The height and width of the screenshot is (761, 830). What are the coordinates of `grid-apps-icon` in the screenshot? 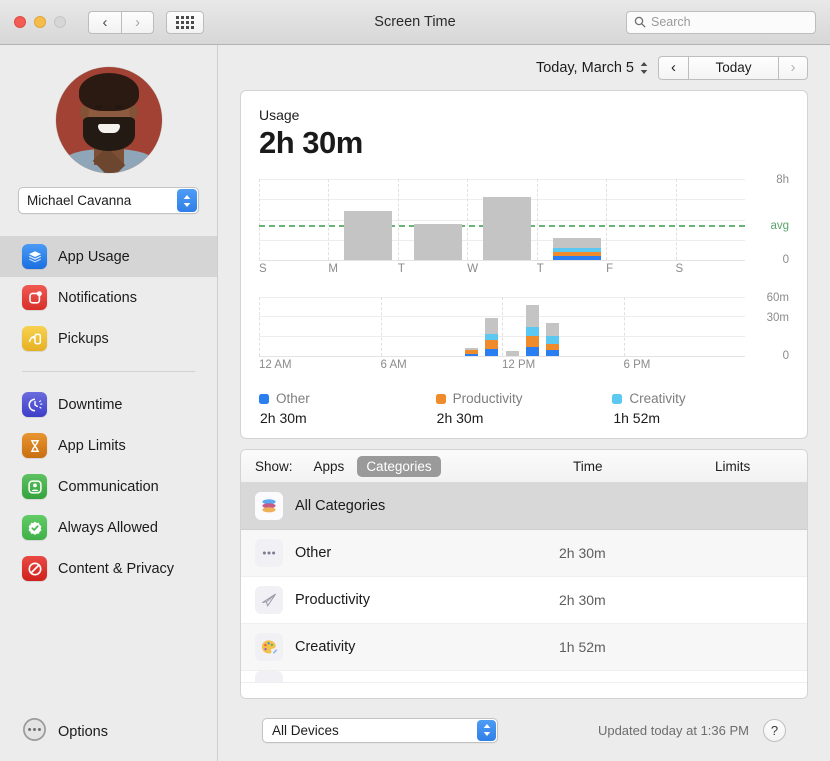 It's located at (185, 22).